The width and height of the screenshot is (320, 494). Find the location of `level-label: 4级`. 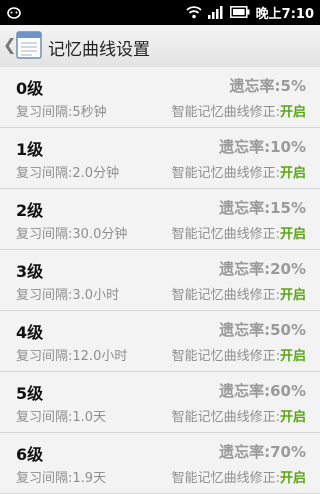

level-label: 4级 is located at coordinates (30, 332).